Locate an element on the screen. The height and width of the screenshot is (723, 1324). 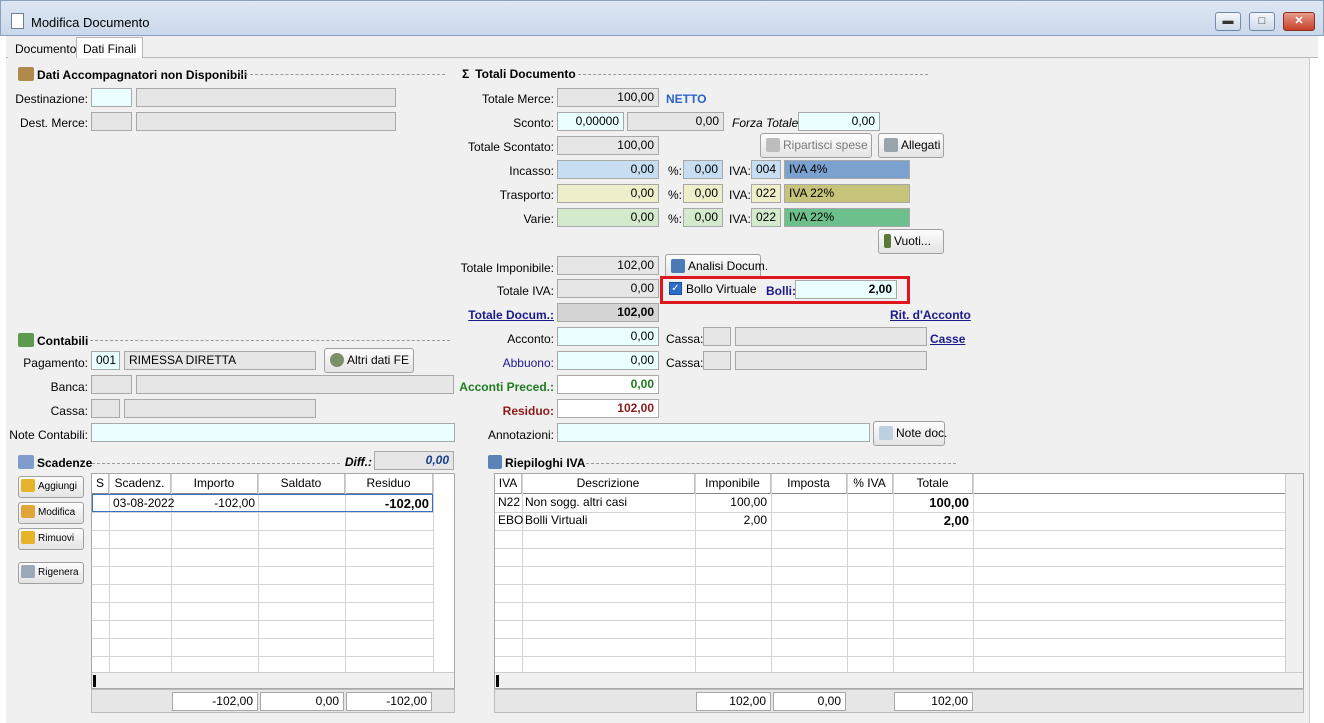
casse-link: Casse is located at coordinates (947, 339).